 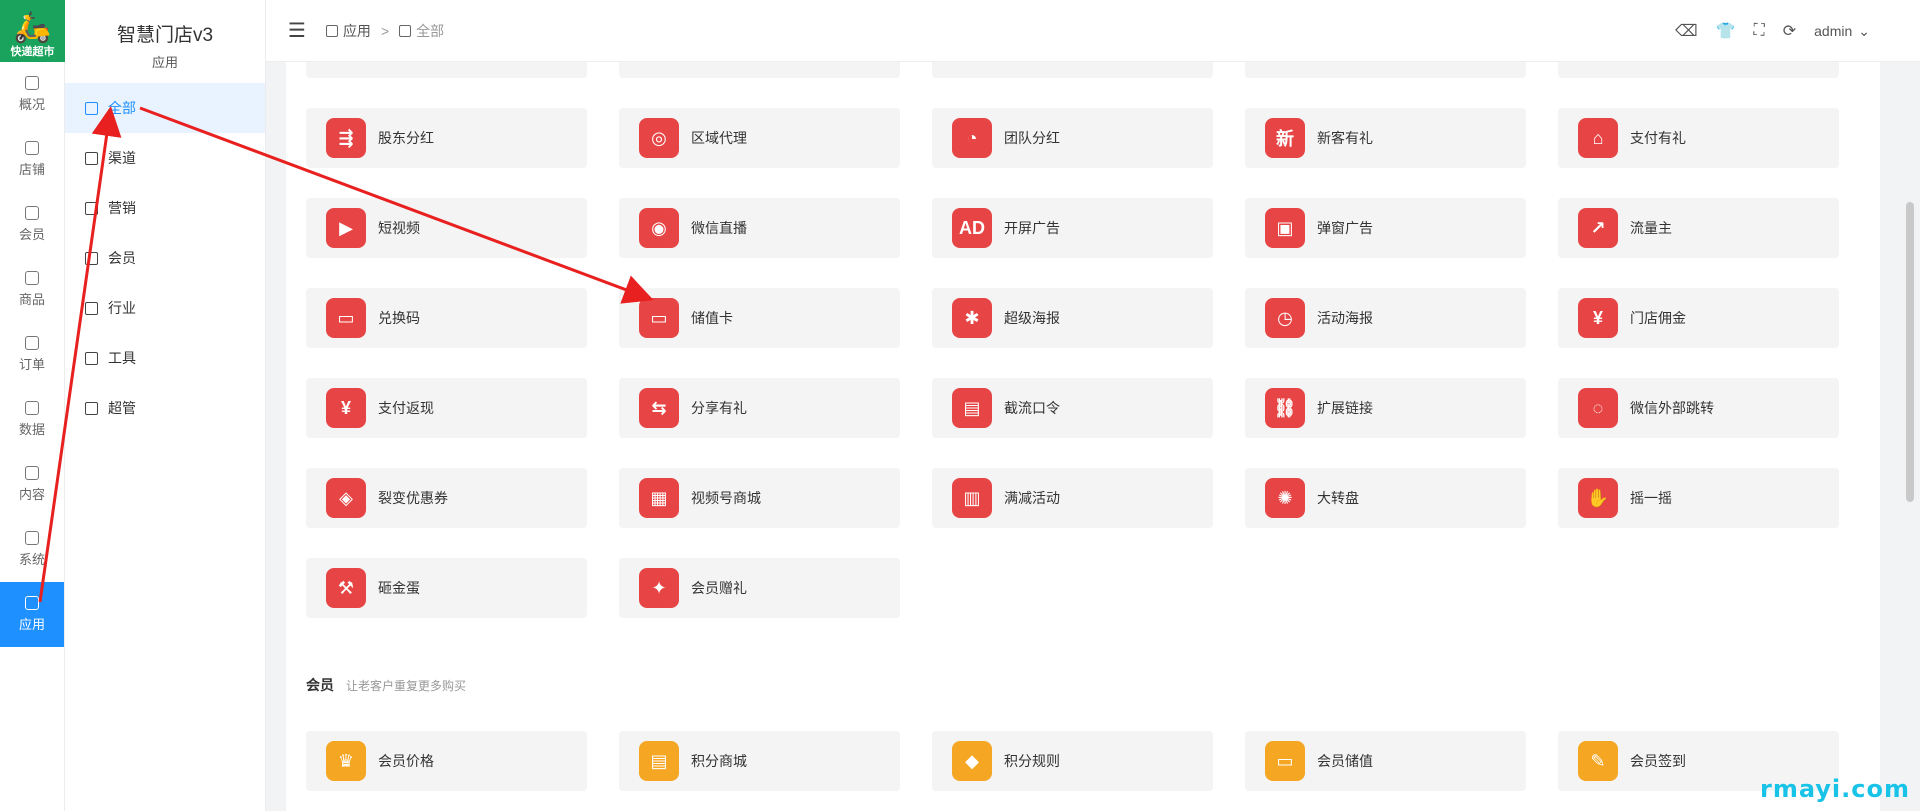 What do you see at coordinates (346, 318) in the screenshot?
I see `app-icon: ▭` at bounding box center [346, 318].